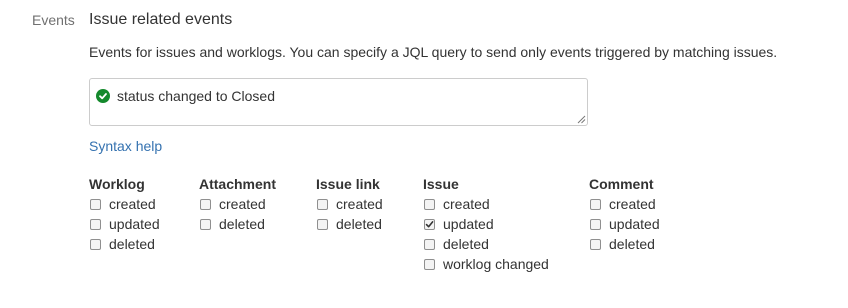 Image resolution: width=848 pixels, height=308 pixels. What do you see at coordinates (196, 96) in the screenshot?
I see `jql-query-value: status changed to Closed` at bounding box center [196, 96].